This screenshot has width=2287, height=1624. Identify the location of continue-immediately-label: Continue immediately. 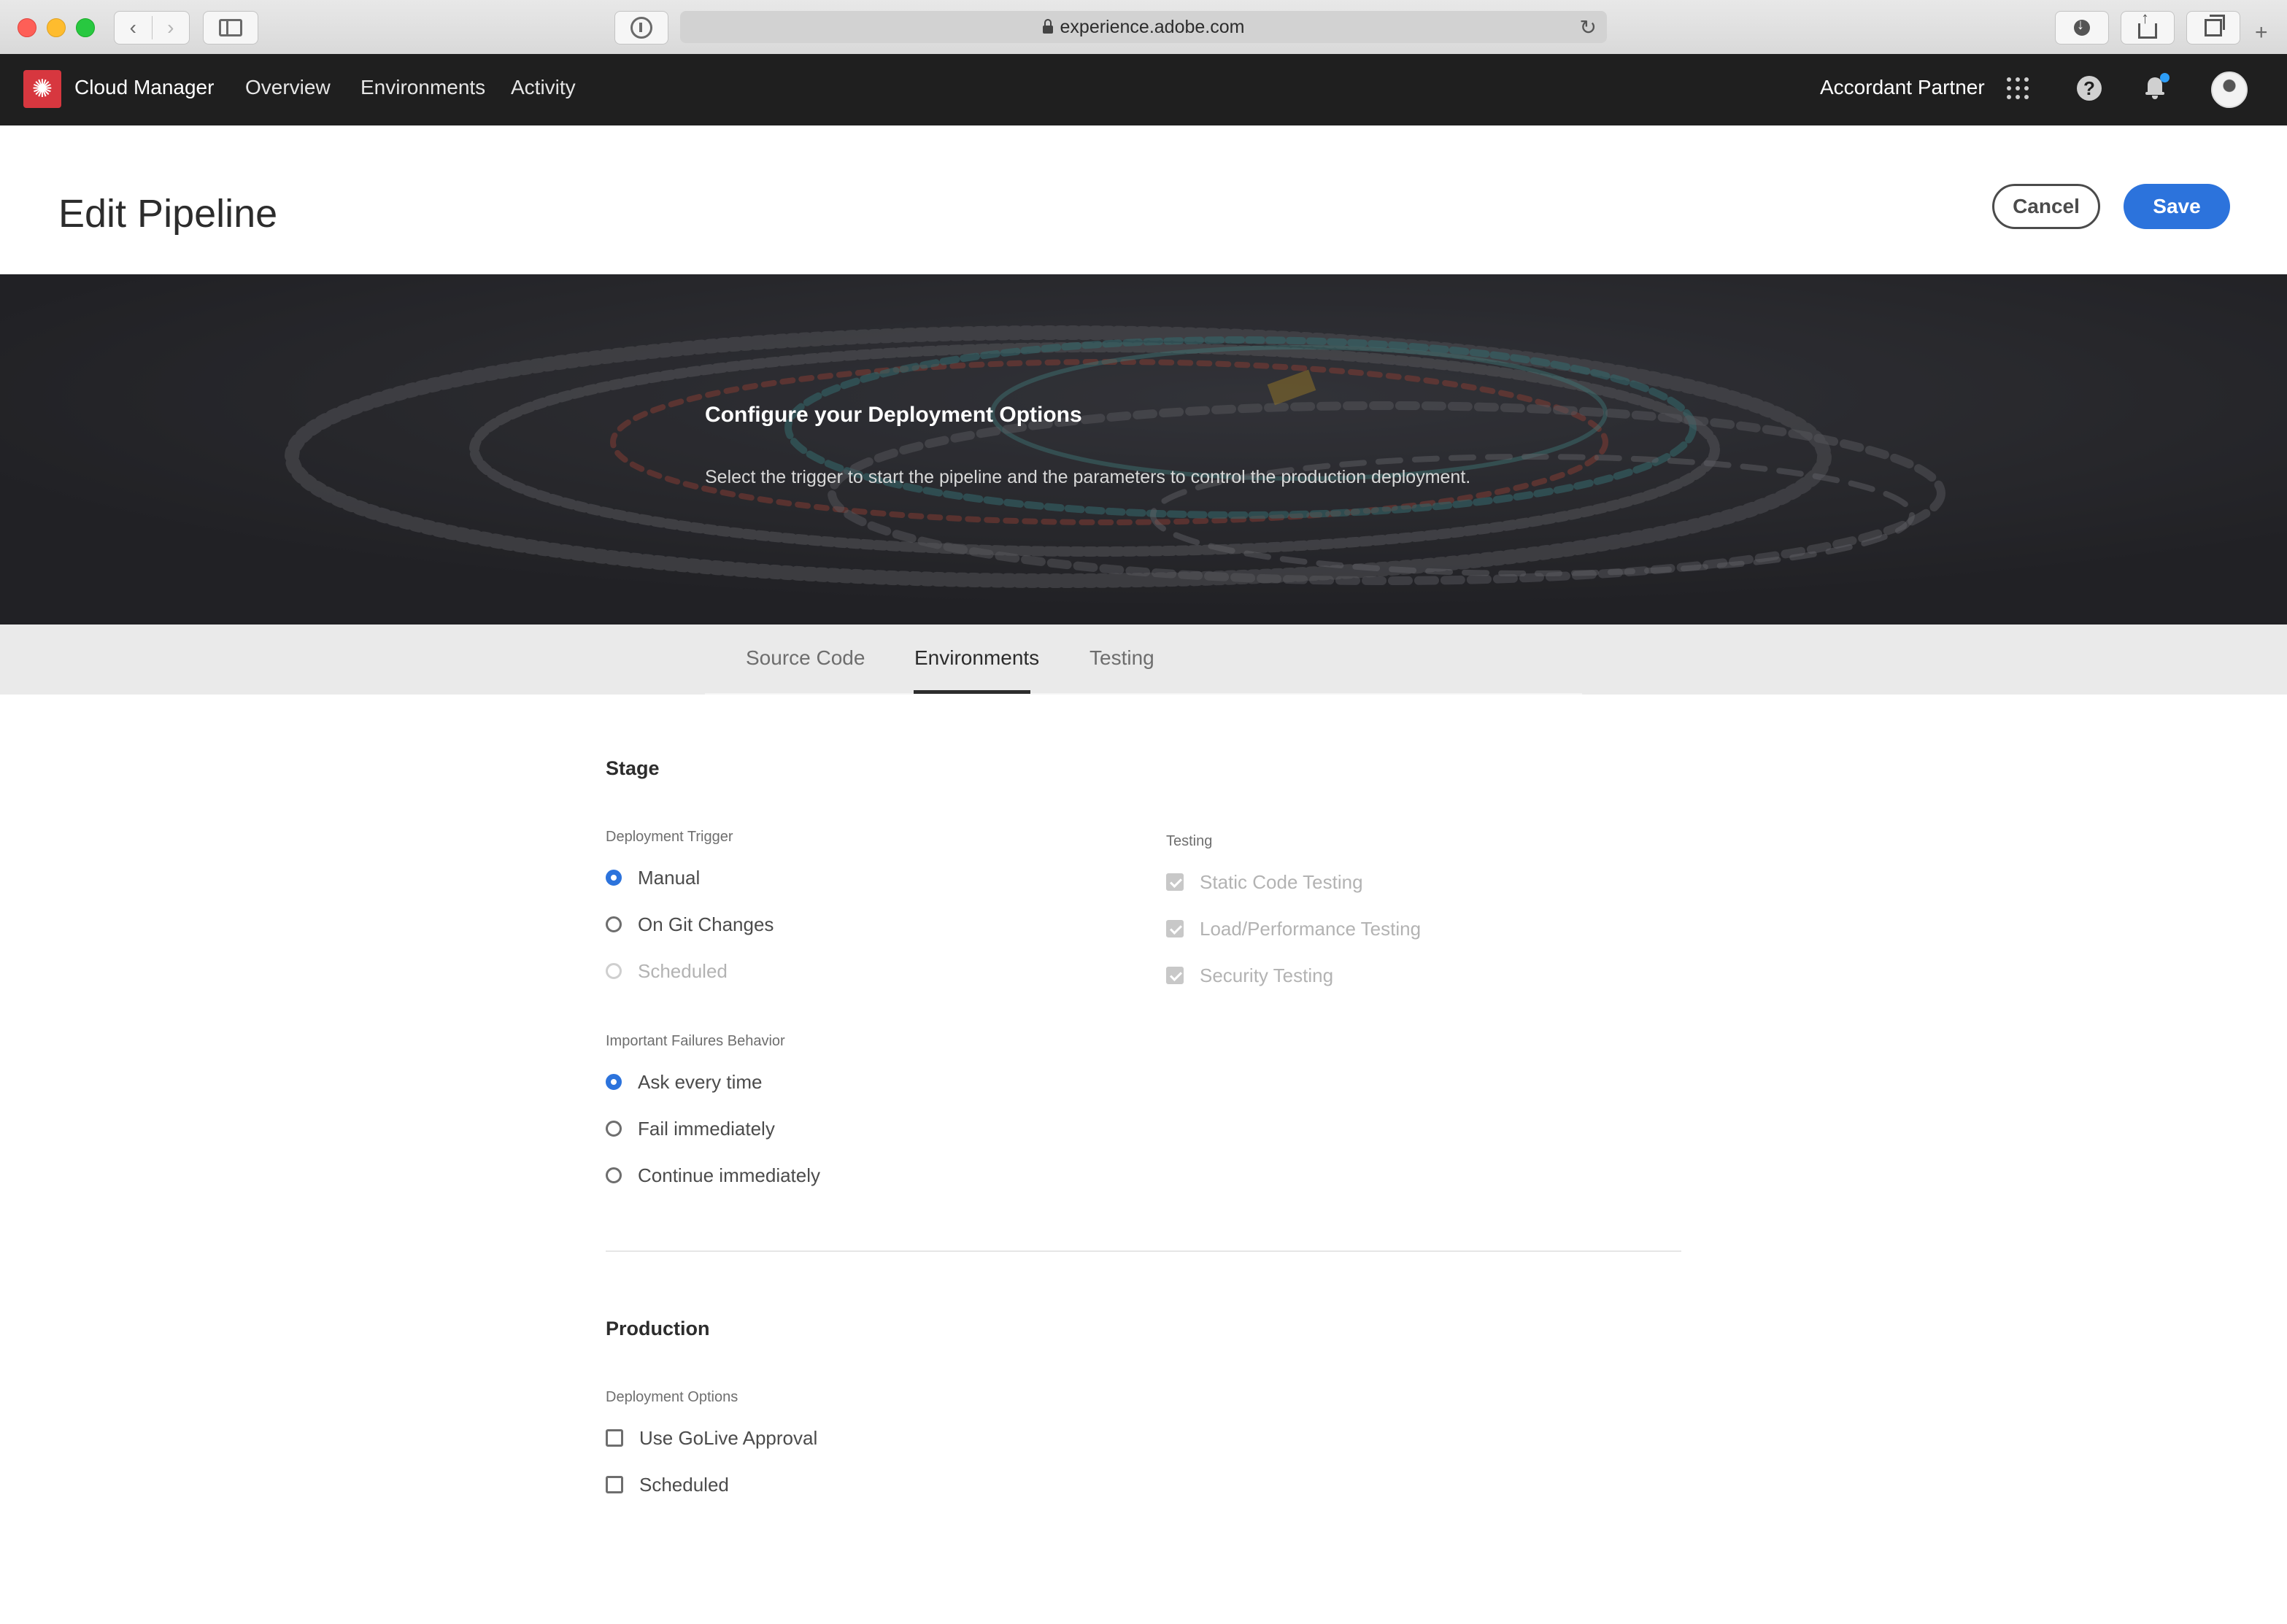
(729, 1175).